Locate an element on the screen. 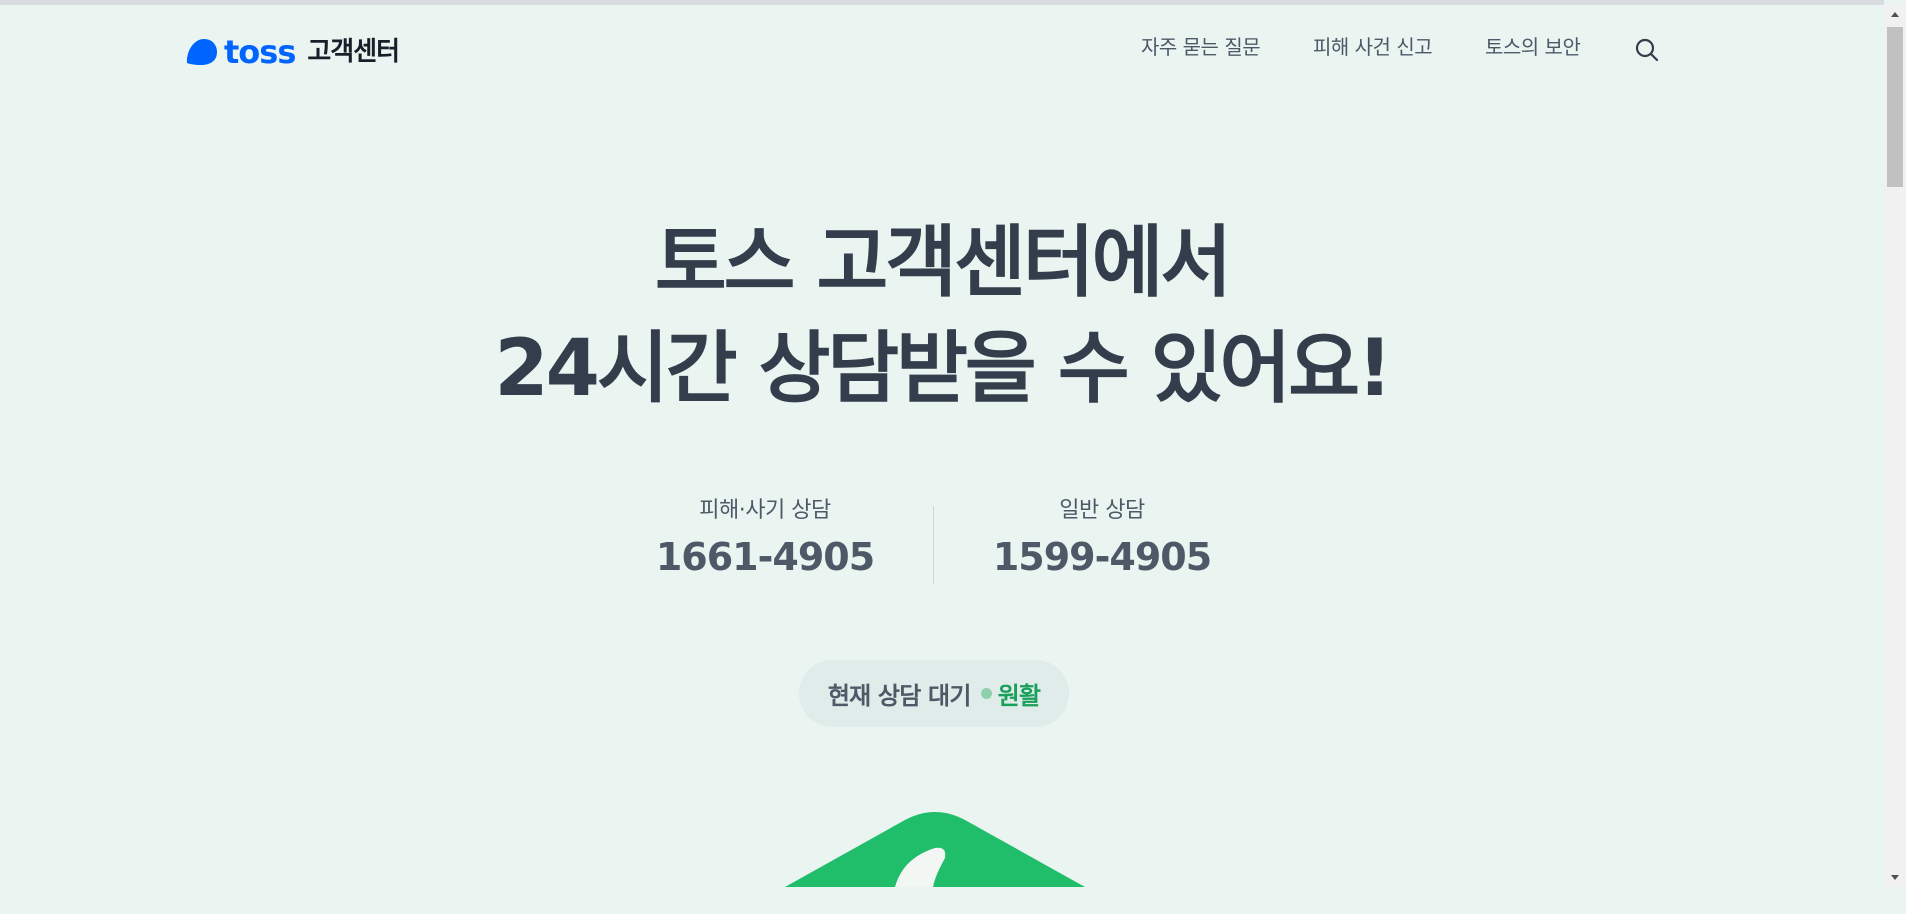 Image resolution: width=1906 pixels, height=914 pixels. logo-subtitle: 고객센터 is located at coordinates (353, 52).